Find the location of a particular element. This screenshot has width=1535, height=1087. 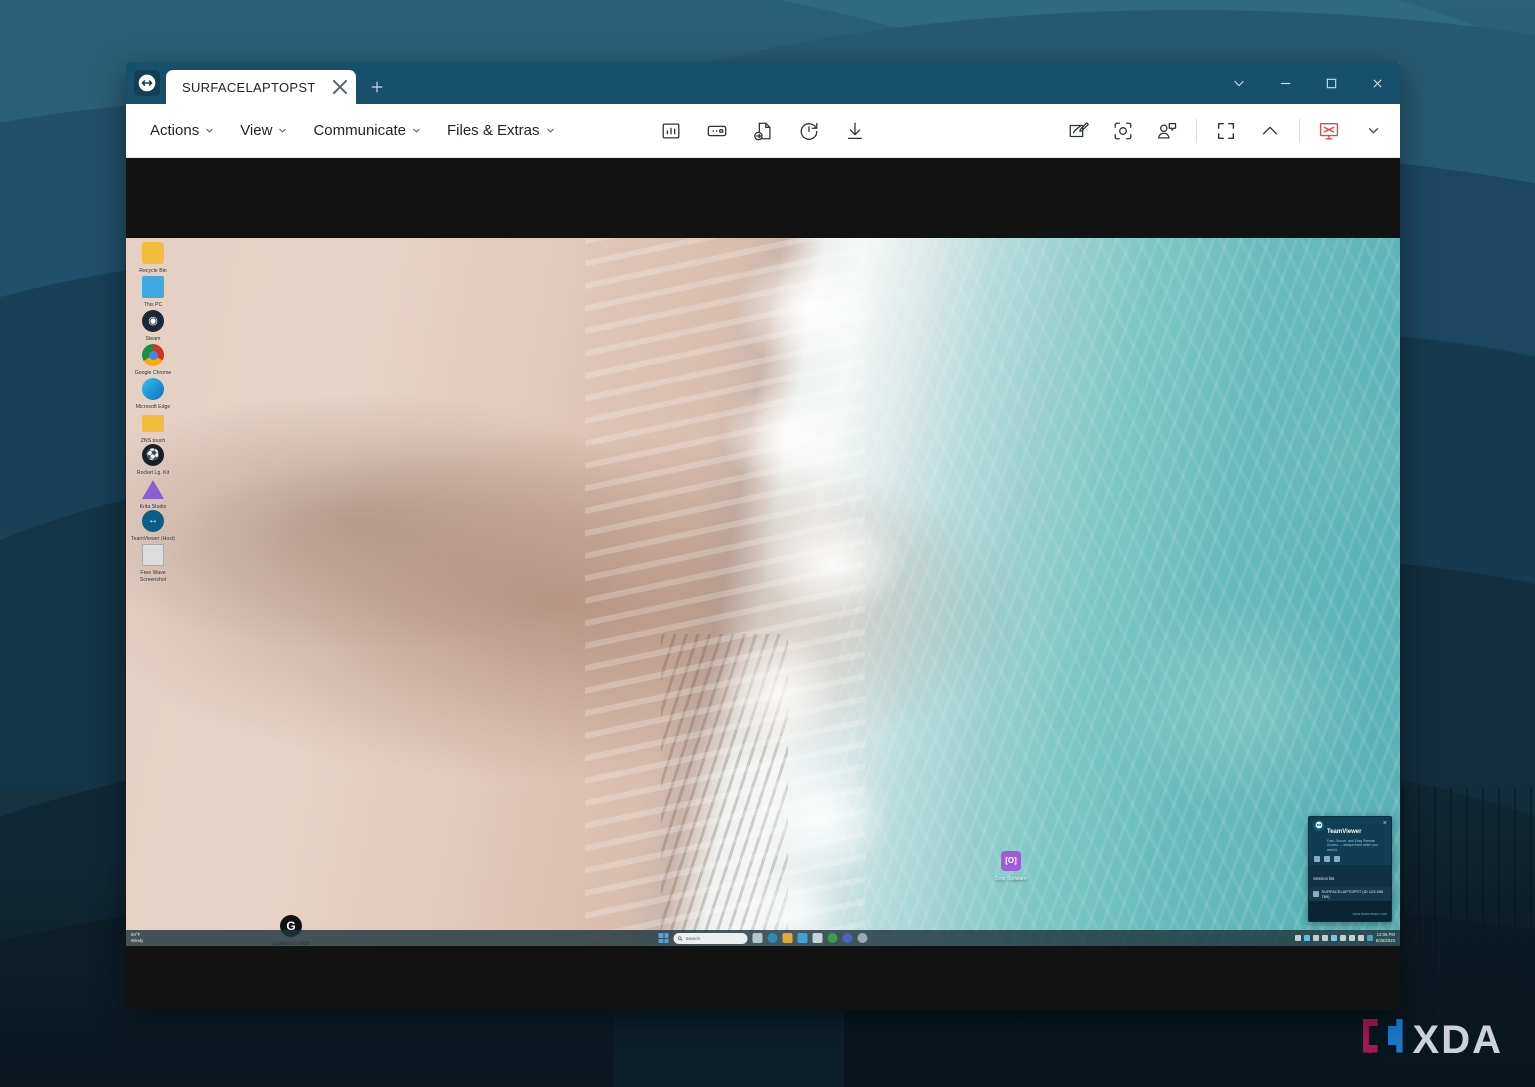

desktop-icon-folder: ZNS touch is located at coordinates (153, 427).